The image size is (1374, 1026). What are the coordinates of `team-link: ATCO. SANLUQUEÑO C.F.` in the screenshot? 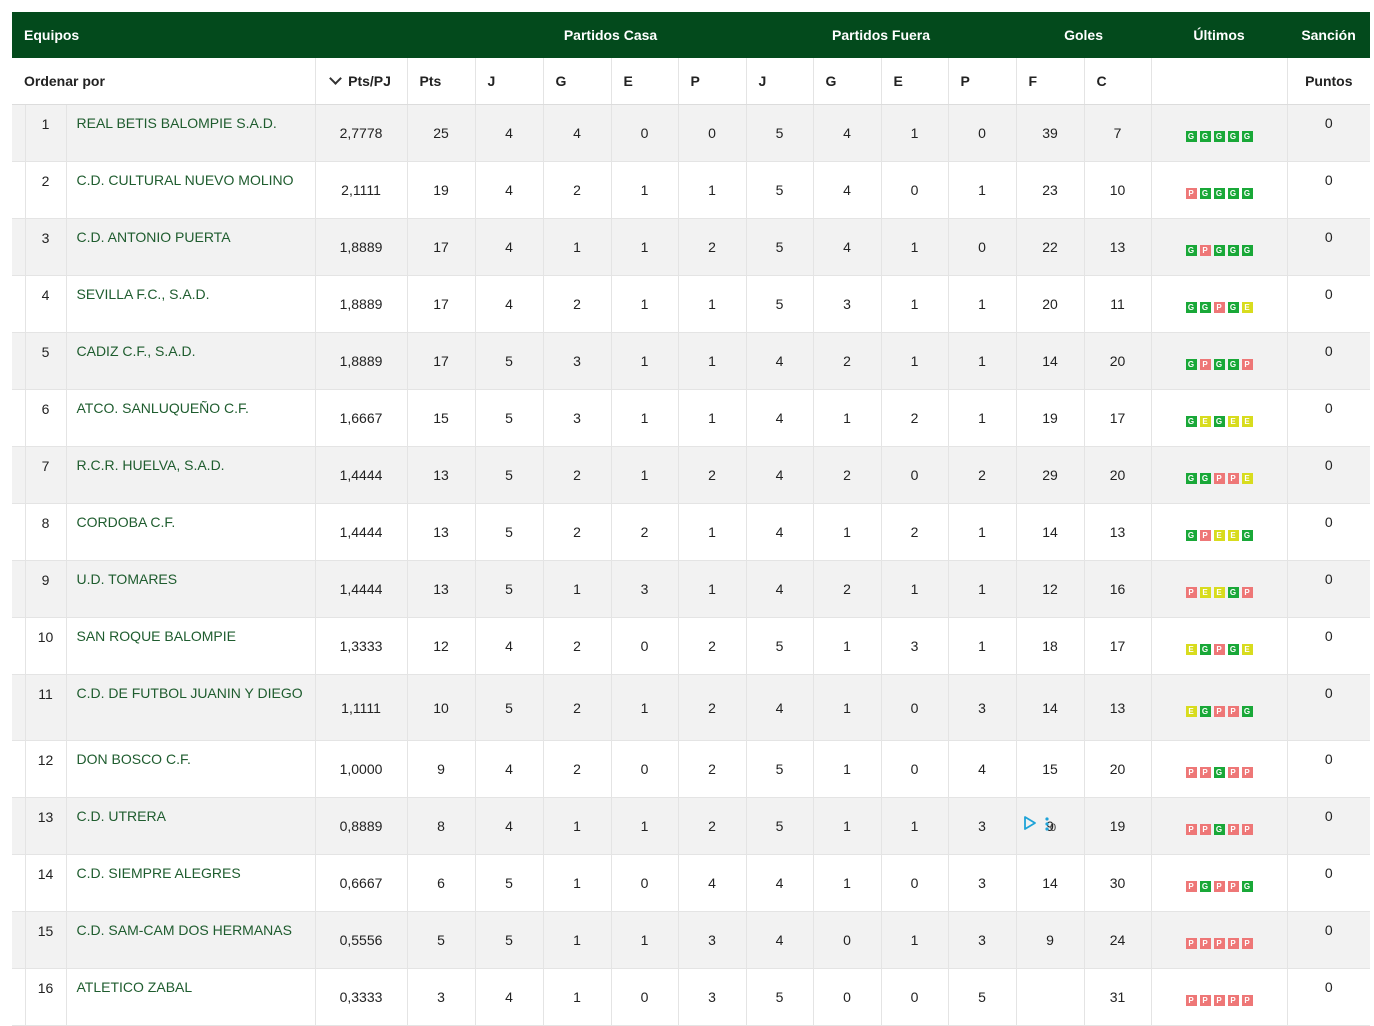 It's located at (163, 408).